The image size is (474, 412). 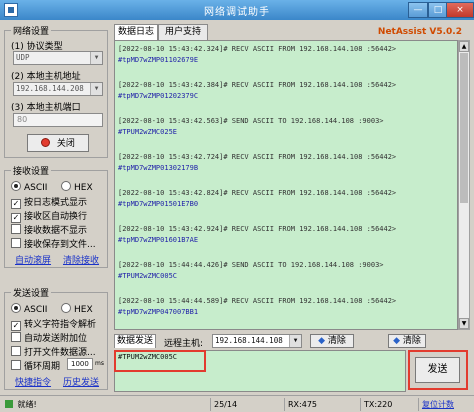 I want to click on window-title: 网络调试助手, so click(x=237, y=12).